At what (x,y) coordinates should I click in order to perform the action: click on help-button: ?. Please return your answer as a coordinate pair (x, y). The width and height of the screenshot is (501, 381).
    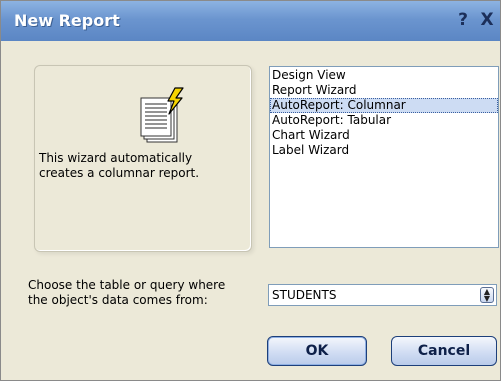
    Looking at the image, I should click on (463, 20).